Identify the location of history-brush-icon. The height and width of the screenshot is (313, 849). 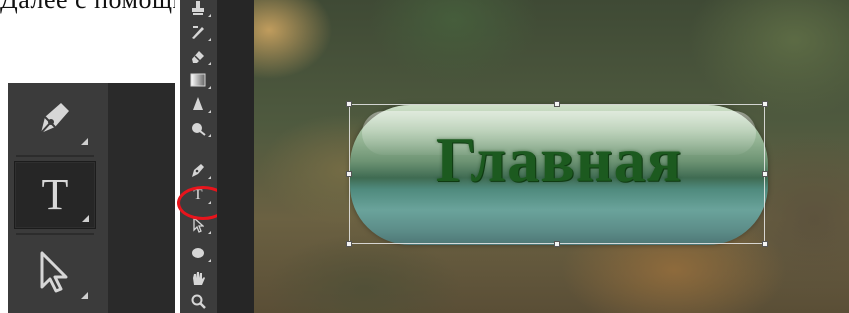
(198, 32).